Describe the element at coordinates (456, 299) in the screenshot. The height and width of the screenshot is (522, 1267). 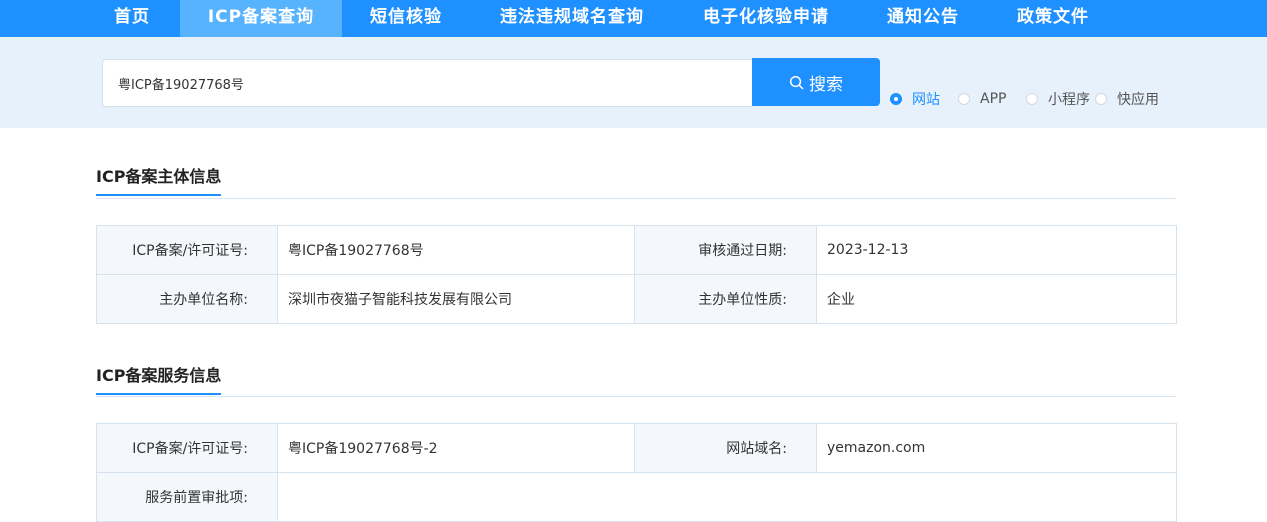
I see `value-organizer-name: 深圳市夜猫子智能科技发展有限公司` at that location.